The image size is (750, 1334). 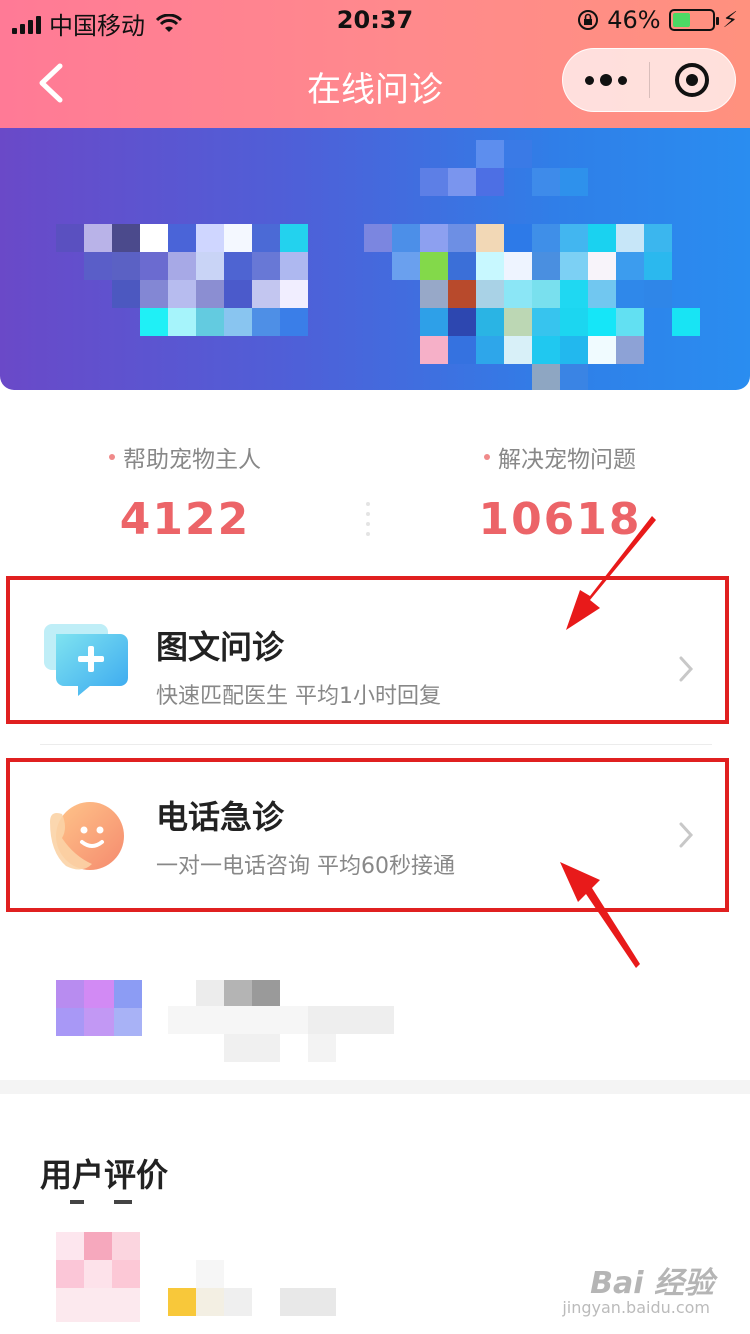 What do you see at coordinates (192, 460) in the screenshot?
I see `stat-label: 帮助宠物主人` at bounding box center [192, 460].